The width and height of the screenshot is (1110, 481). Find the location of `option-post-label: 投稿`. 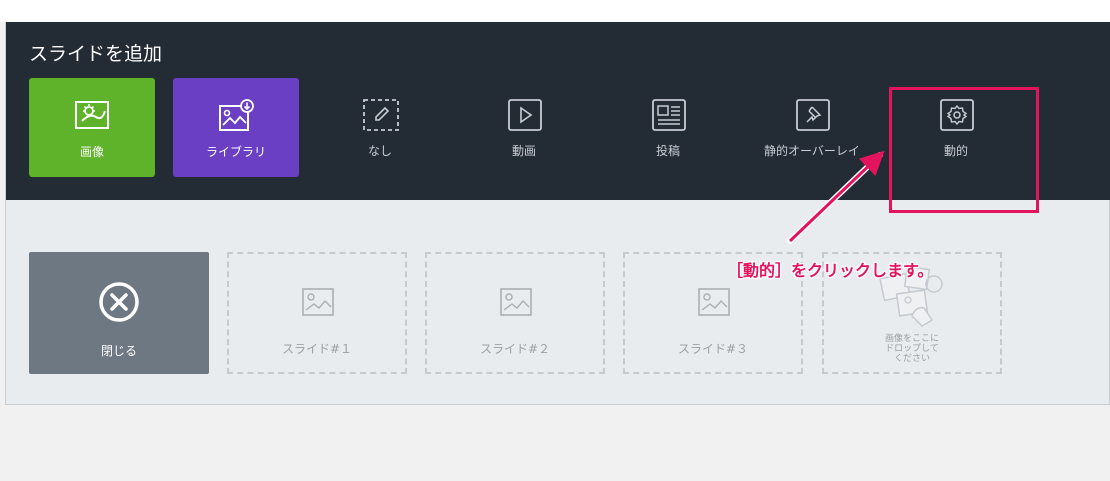

option-post-label: 投稿 is located at coordinates (667, 151).